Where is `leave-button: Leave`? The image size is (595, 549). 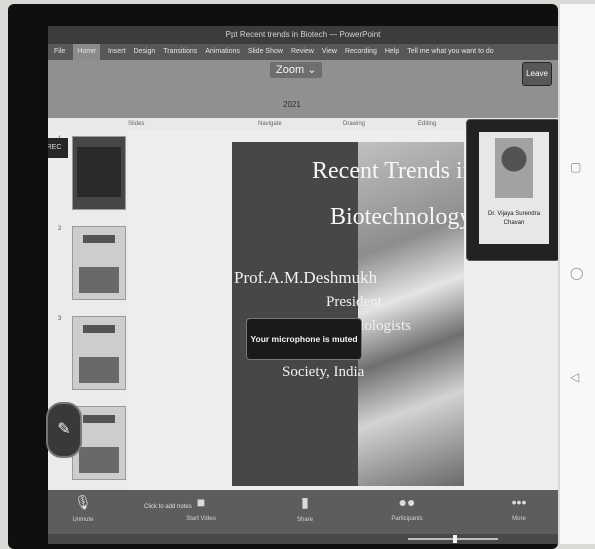 leave-button: Leave is located at coordinates (537, 74).